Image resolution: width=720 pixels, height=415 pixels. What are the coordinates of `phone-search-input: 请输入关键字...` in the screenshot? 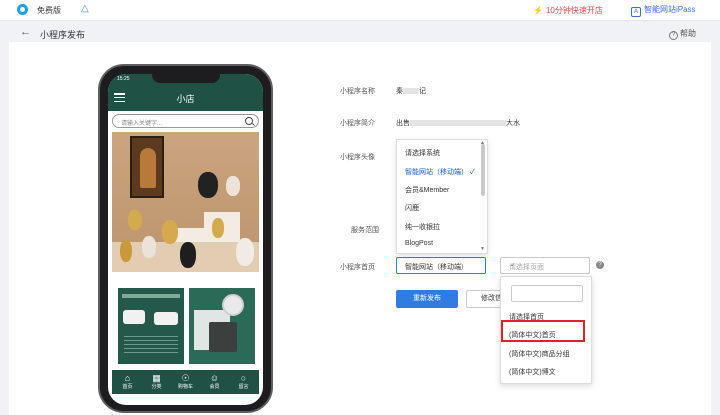 It's located at (185, 121).